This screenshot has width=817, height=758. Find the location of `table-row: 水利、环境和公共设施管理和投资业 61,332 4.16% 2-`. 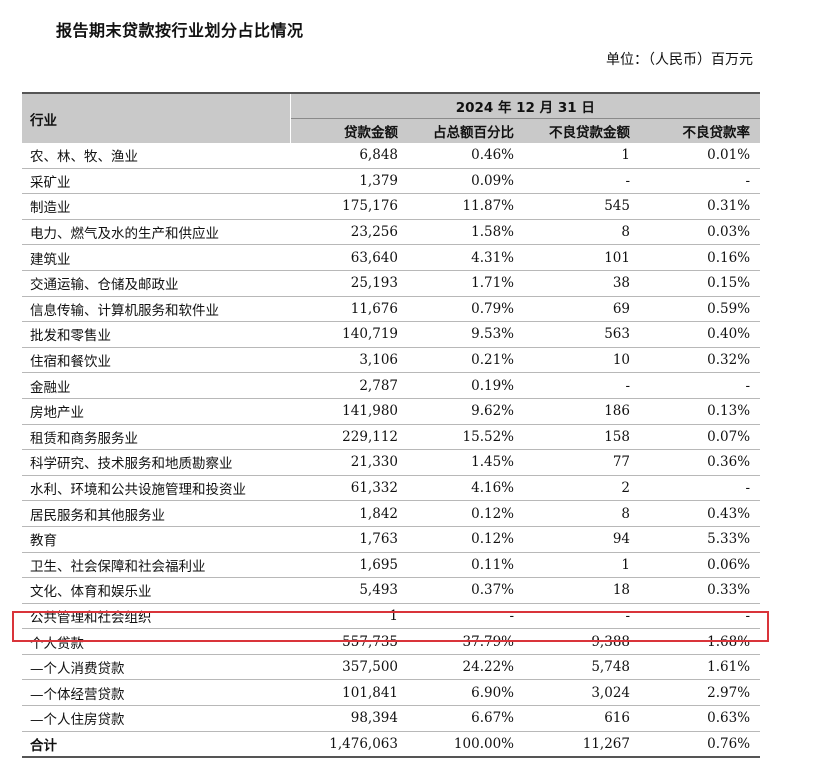

table-row: 水利、环境和公共设施管理和投资业 61,332 4.16% 2- is located at coordinates (391, 488).